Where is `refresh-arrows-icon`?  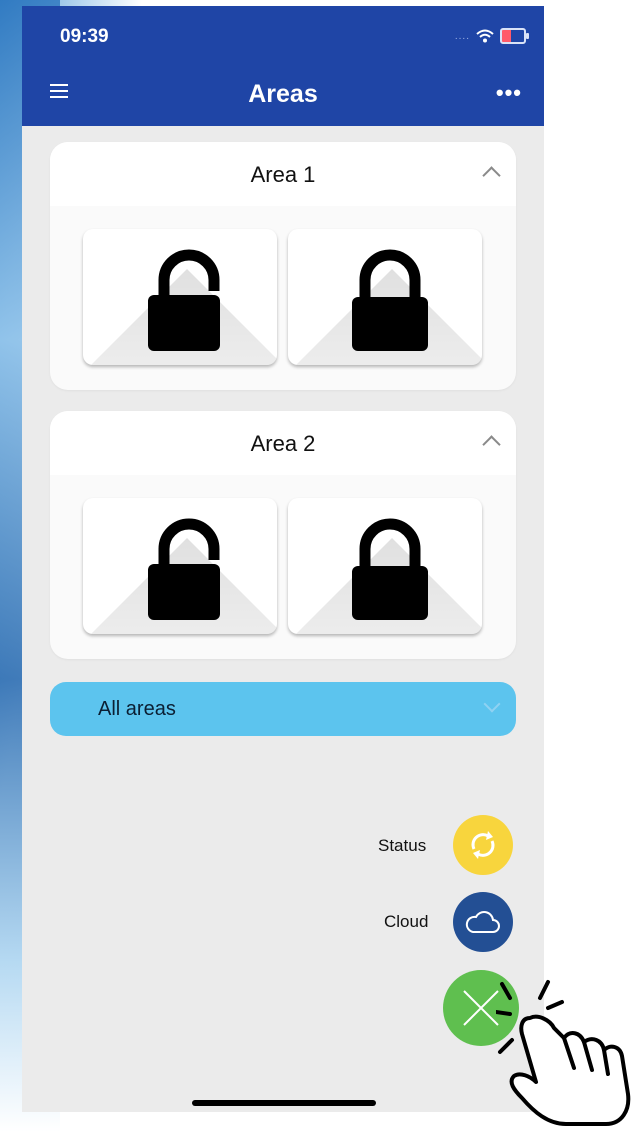
refresh-arrows-icon is located at coordinates (483, 845).